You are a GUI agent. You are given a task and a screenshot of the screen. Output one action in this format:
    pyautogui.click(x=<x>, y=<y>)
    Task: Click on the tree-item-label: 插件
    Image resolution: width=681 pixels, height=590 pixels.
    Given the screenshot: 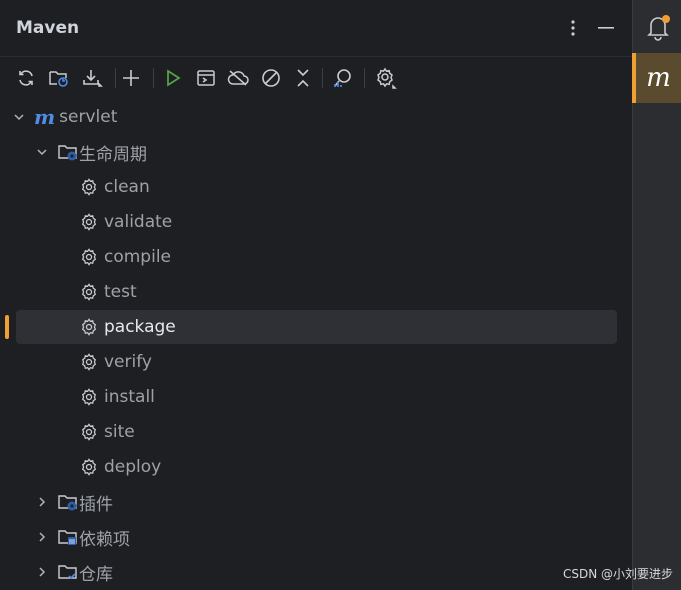 What is the action you would take?
    pyautogui.click(x=96, y=504)
    